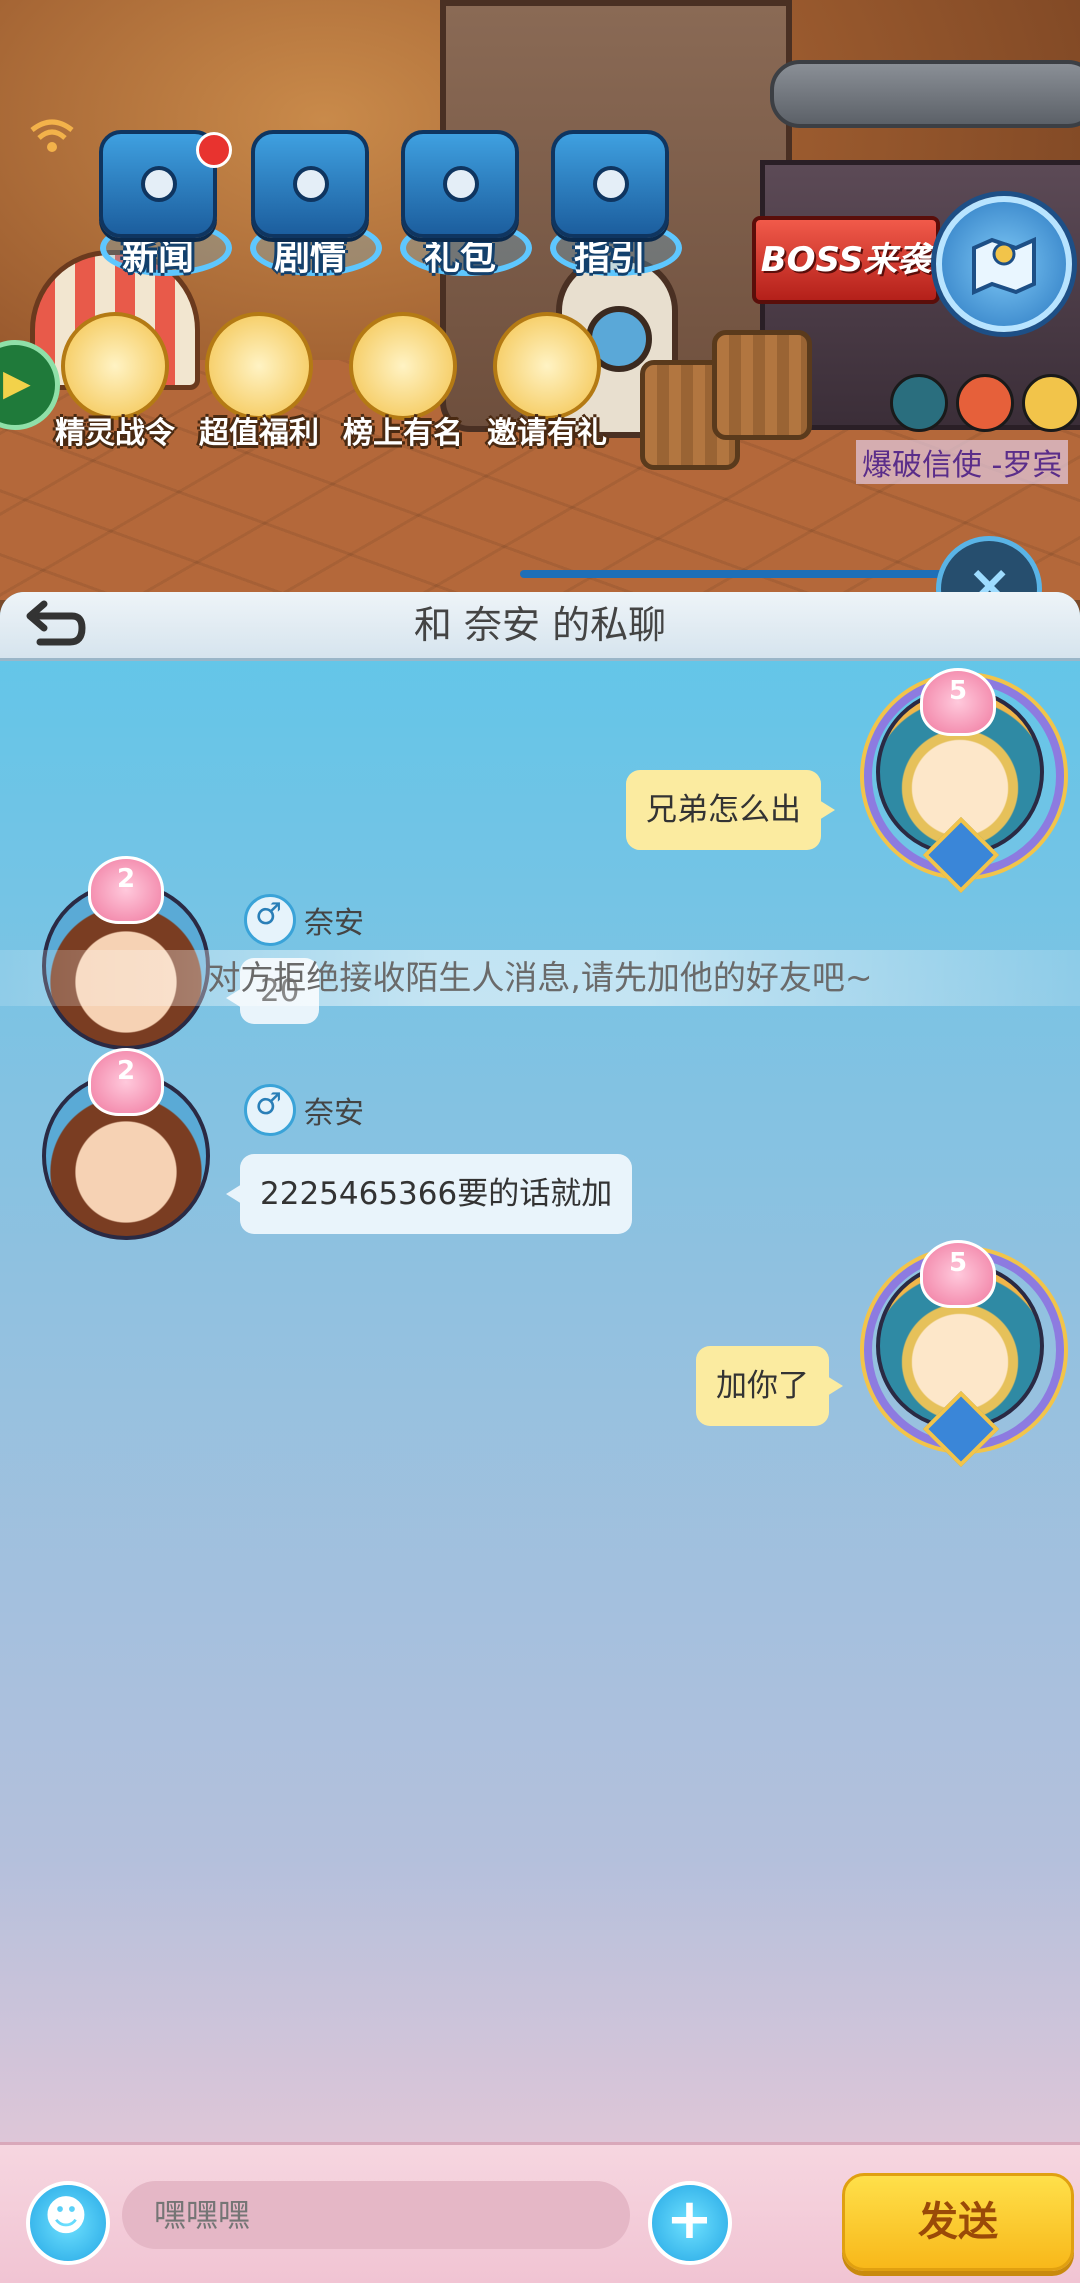 Image resolution: width=1080 pixels, height=2283 pixels. I want to click on event-pass-label: 精灵战令, so click(115, 433).